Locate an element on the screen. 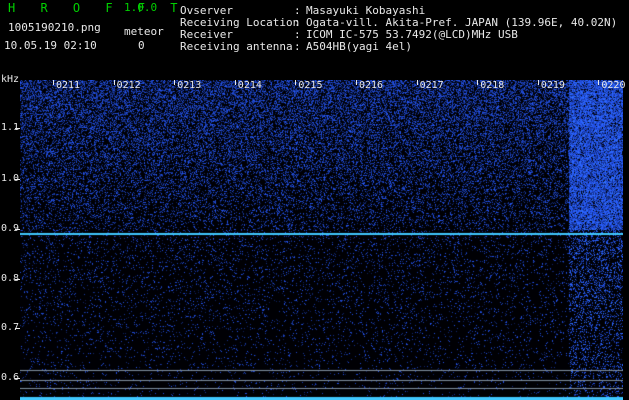 This screenshot has height=400, width=629. x-tick-label: 0220 is located at coordinates (613, 85).